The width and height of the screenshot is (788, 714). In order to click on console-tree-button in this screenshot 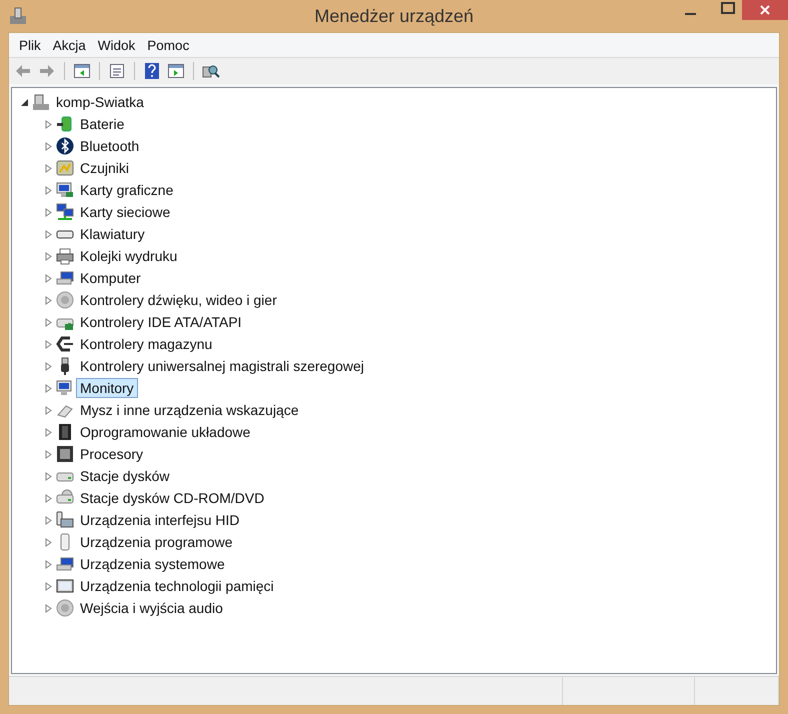, I will do `click(82, 71)`.